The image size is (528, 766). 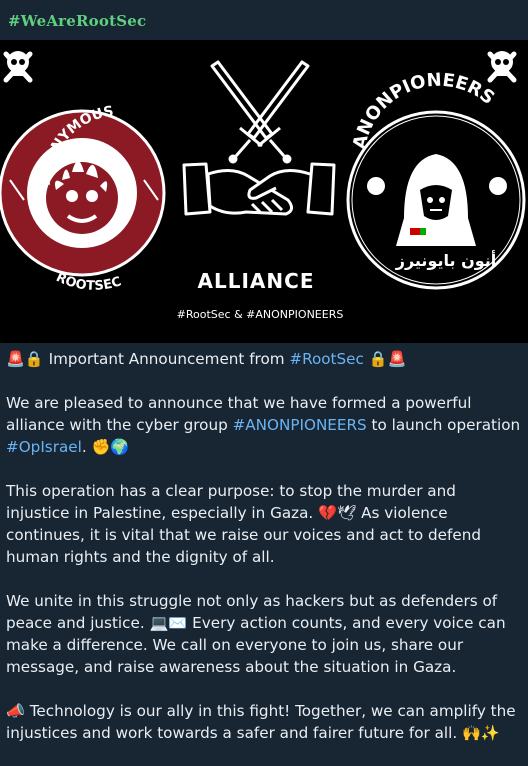 What do you see at coordinates (260, 314) in the screenshot?
I see `banner-alliance-subtitle: #RootSec & #ANONPIONEERS` at bounding box center [260, 314].